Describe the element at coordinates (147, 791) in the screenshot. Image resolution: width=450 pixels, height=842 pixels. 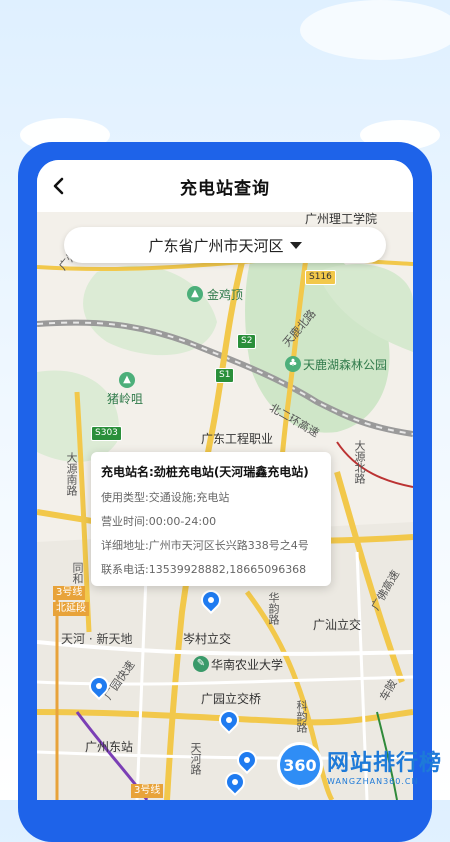
I see `map-label-line3b: 3号线` at that location.